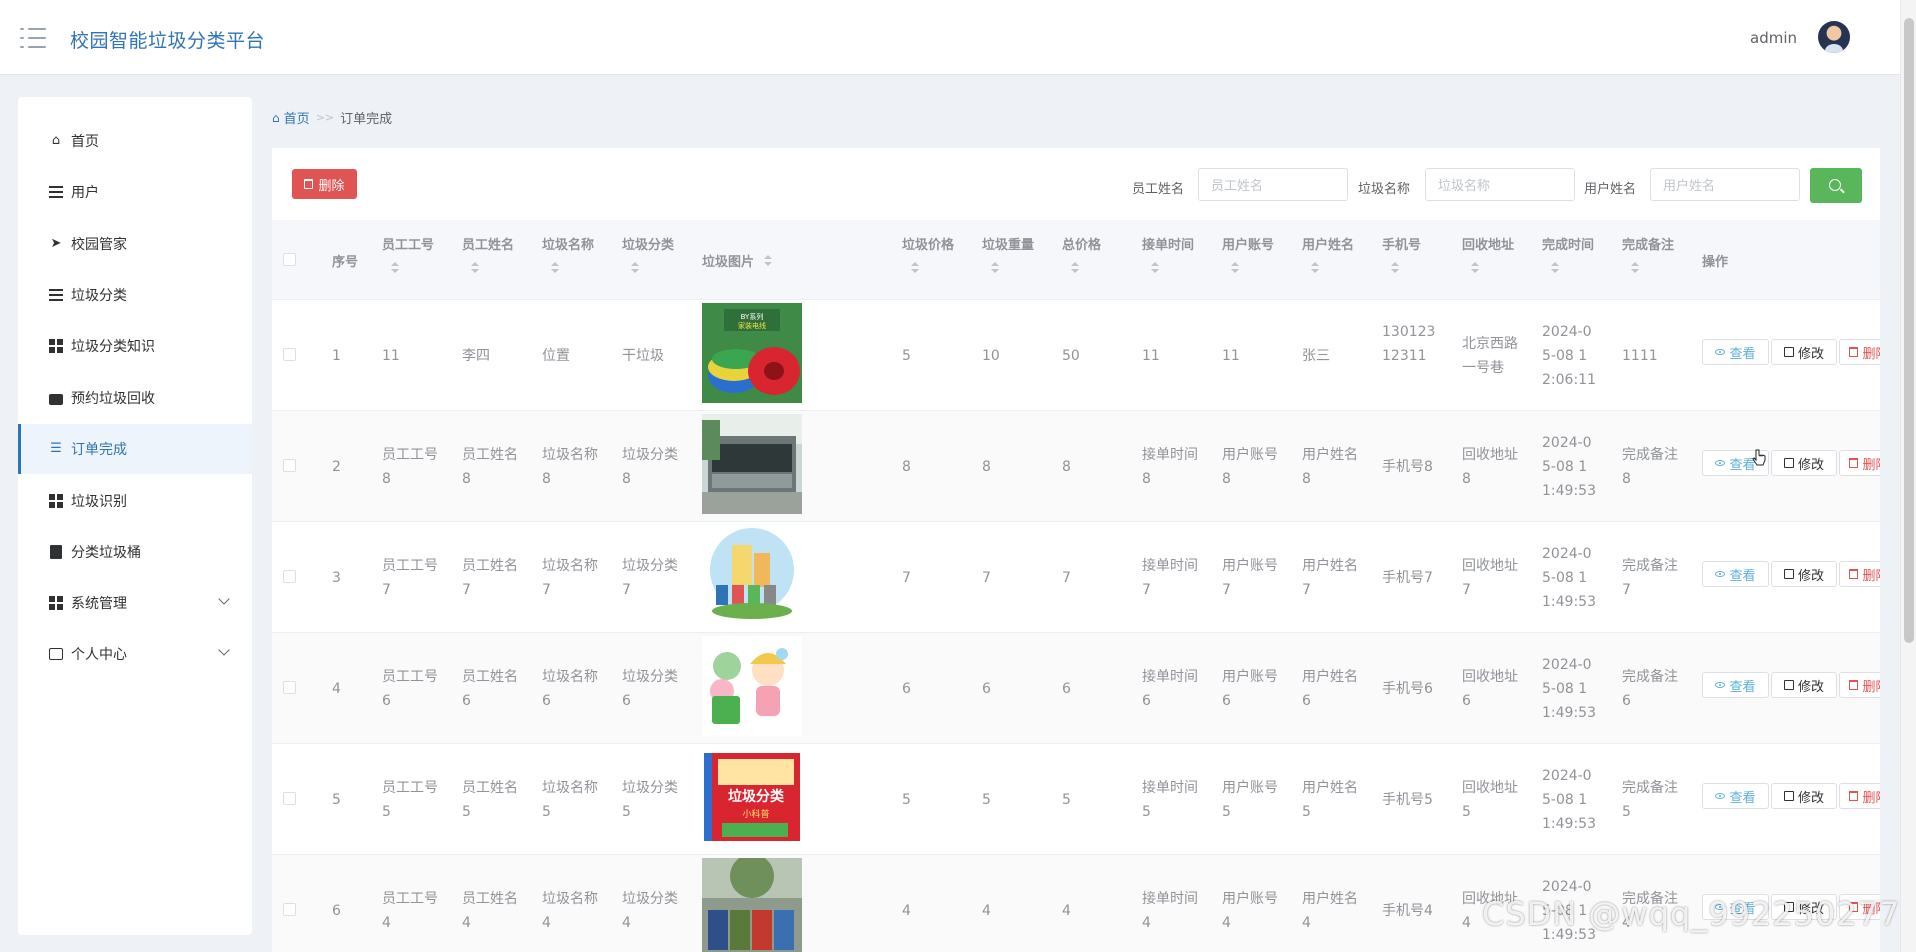 The width and height of the screenshot is (1916, 952). I want to click on edit-icon, so click(1788, 685).